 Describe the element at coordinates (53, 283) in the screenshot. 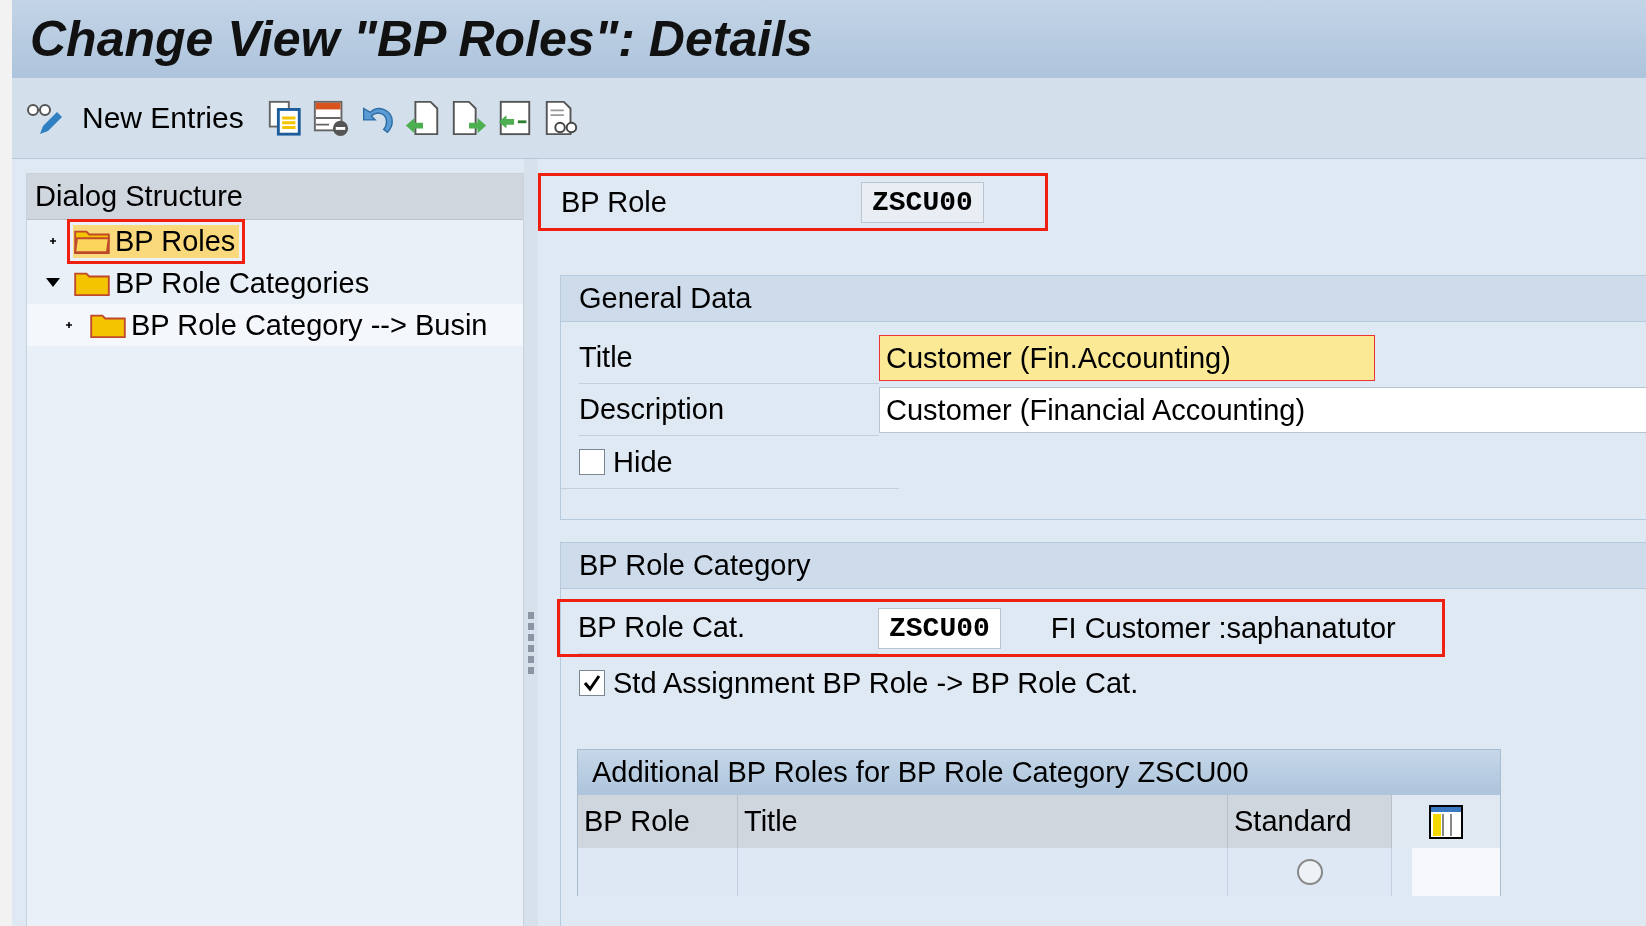

I see `collapse-triangle-icon` at that location.